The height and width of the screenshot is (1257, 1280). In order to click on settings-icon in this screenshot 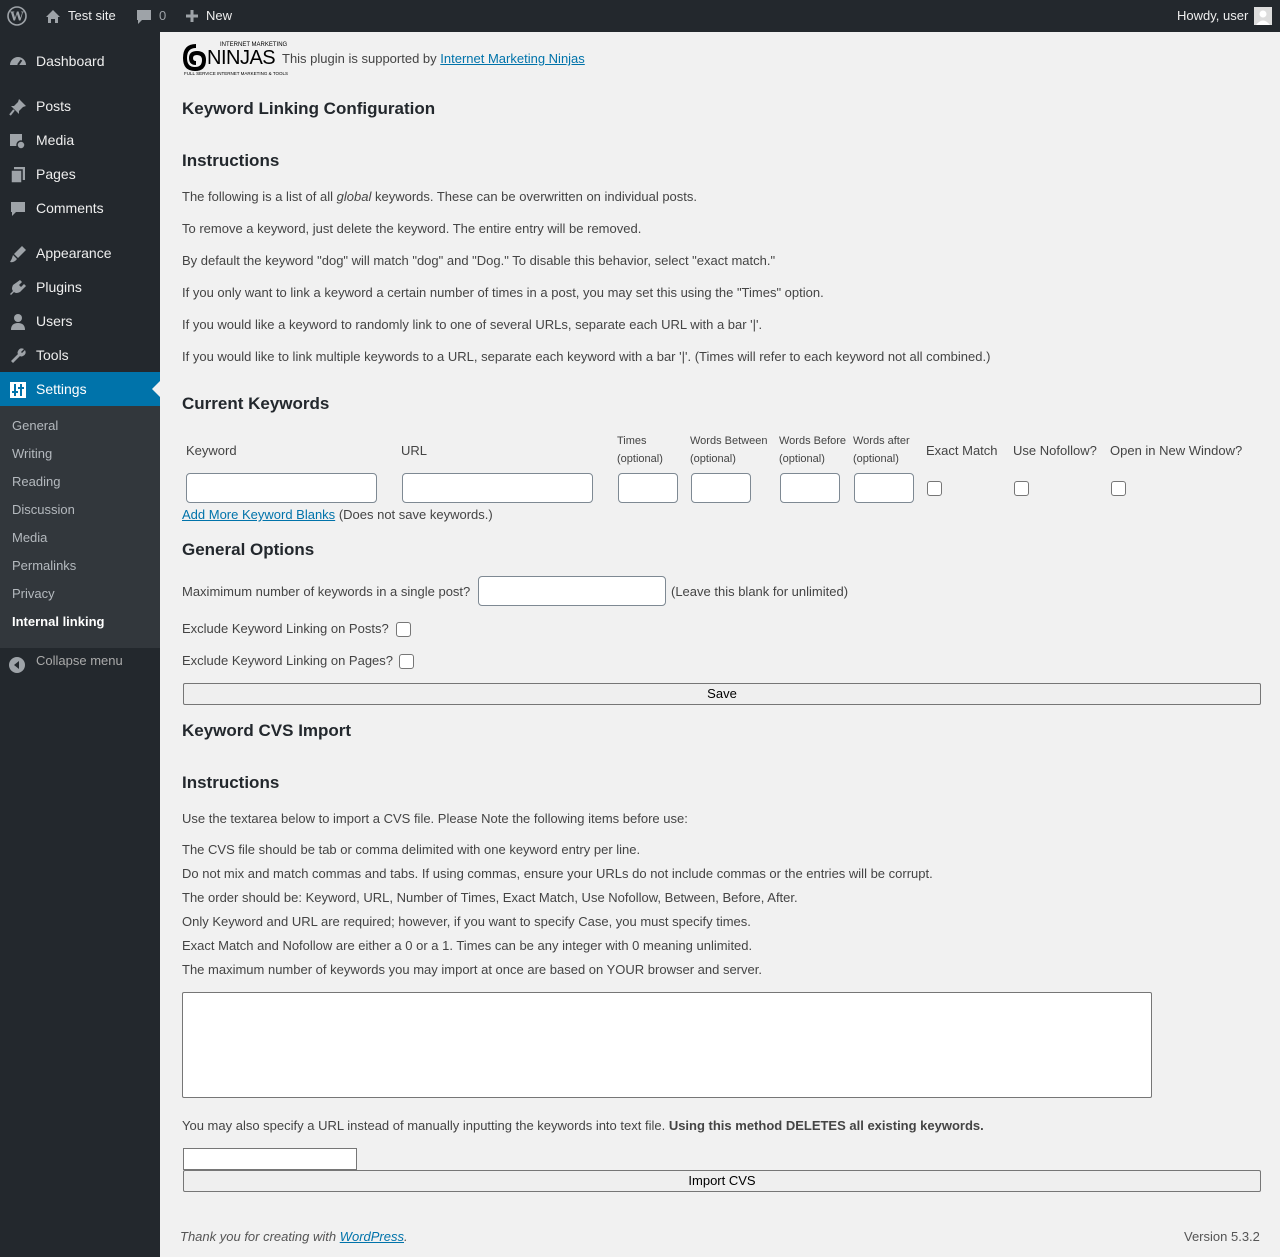, I will do `click(18, 390)`.